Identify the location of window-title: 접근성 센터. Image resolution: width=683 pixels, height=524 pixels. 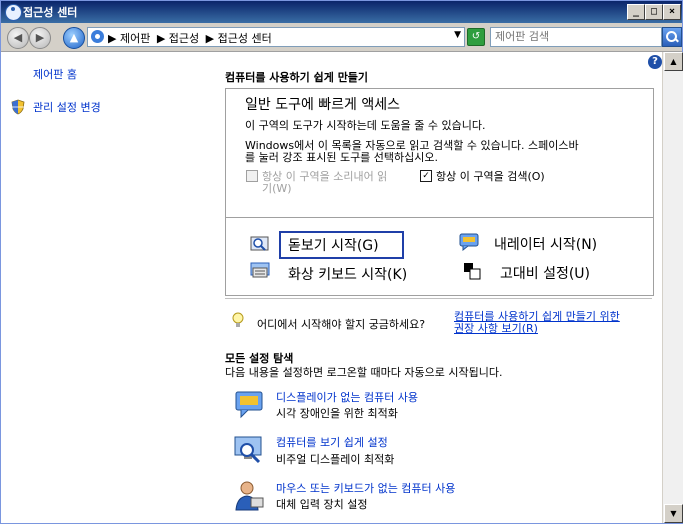
(50, 12).